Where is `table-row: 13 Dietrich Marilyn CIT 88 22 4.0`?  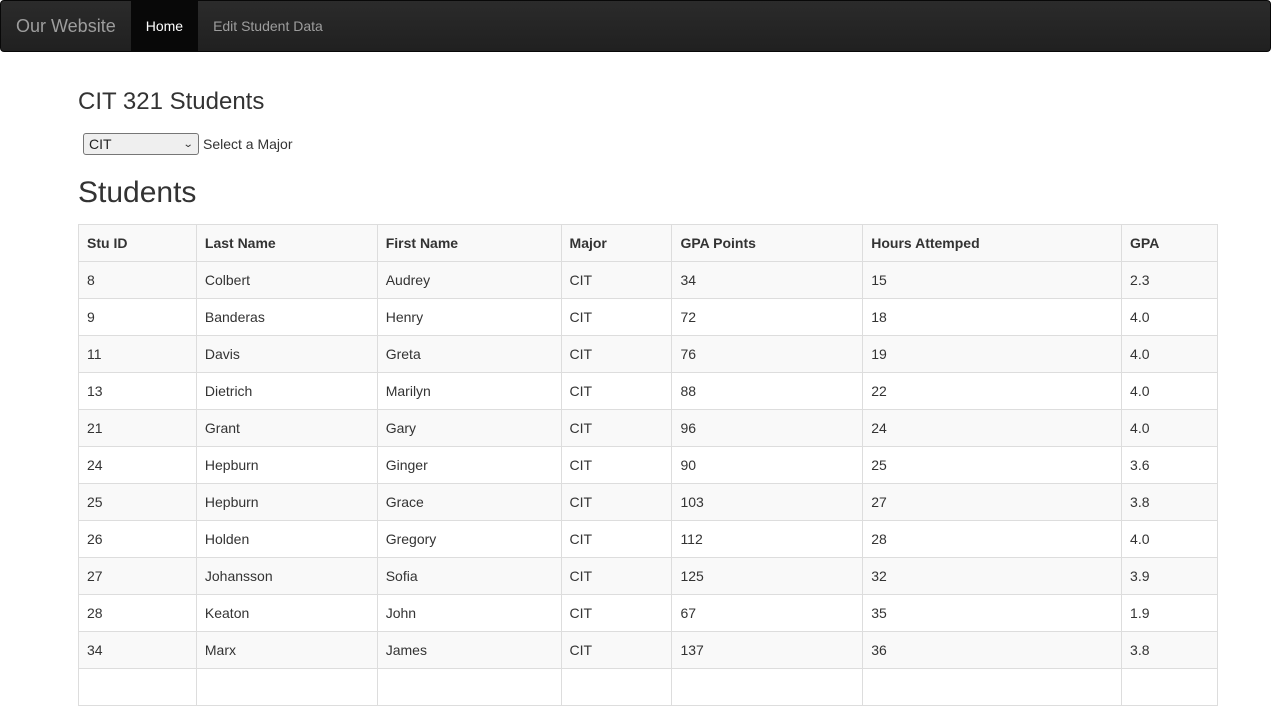 table-row: 13 Dietrich Marilyn CIT 88 22 4.0 is located at coordinates (648, 391).